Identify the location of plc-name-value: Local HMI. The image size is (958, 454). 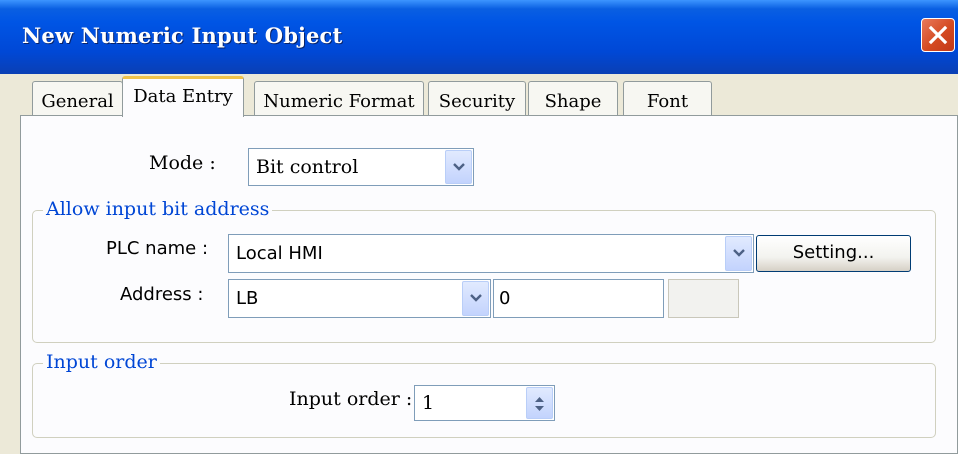
(279, 253).